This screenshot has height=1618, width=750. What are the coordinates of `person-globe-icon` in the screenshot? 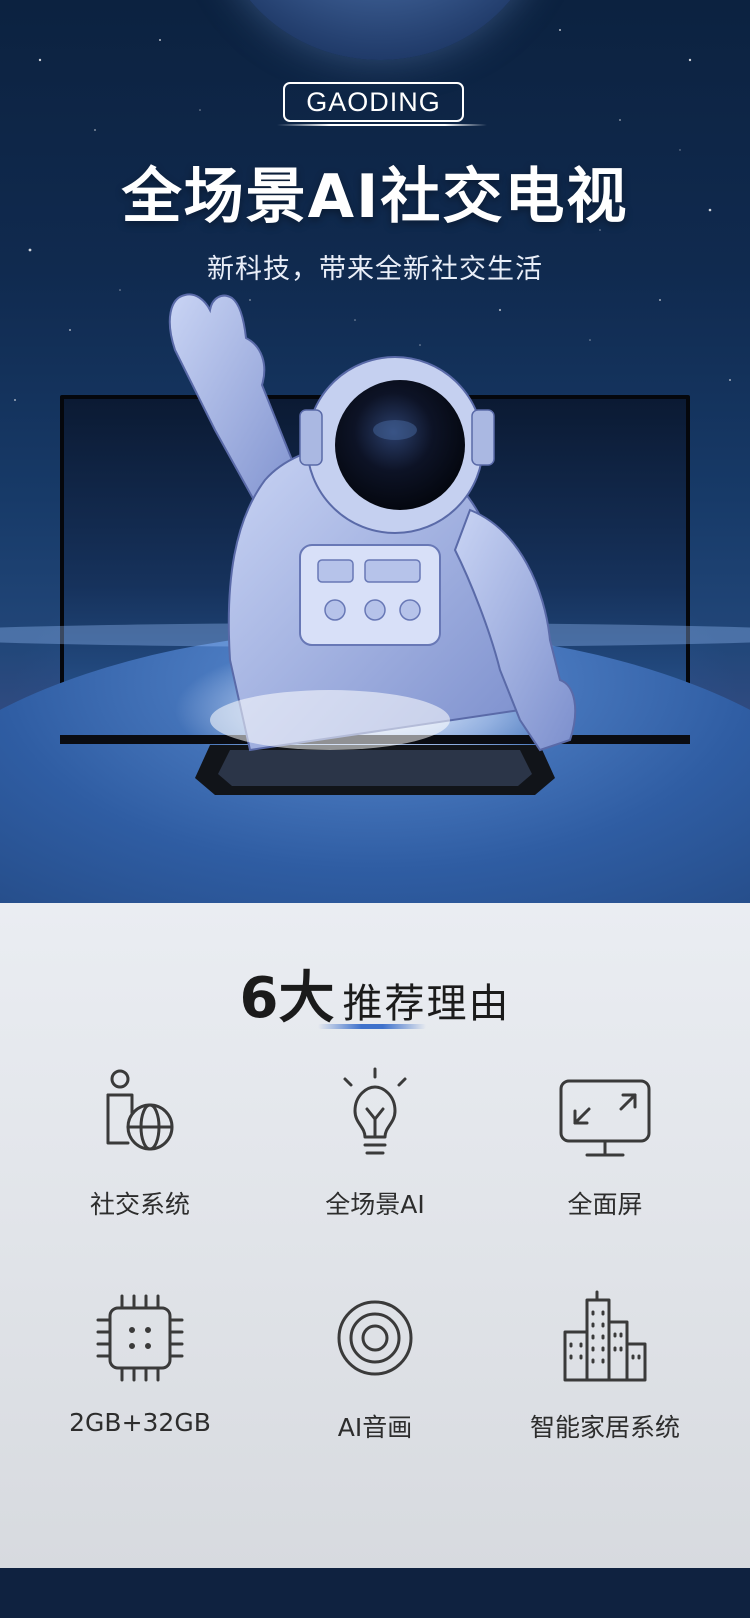 It's located at (140, 1115).